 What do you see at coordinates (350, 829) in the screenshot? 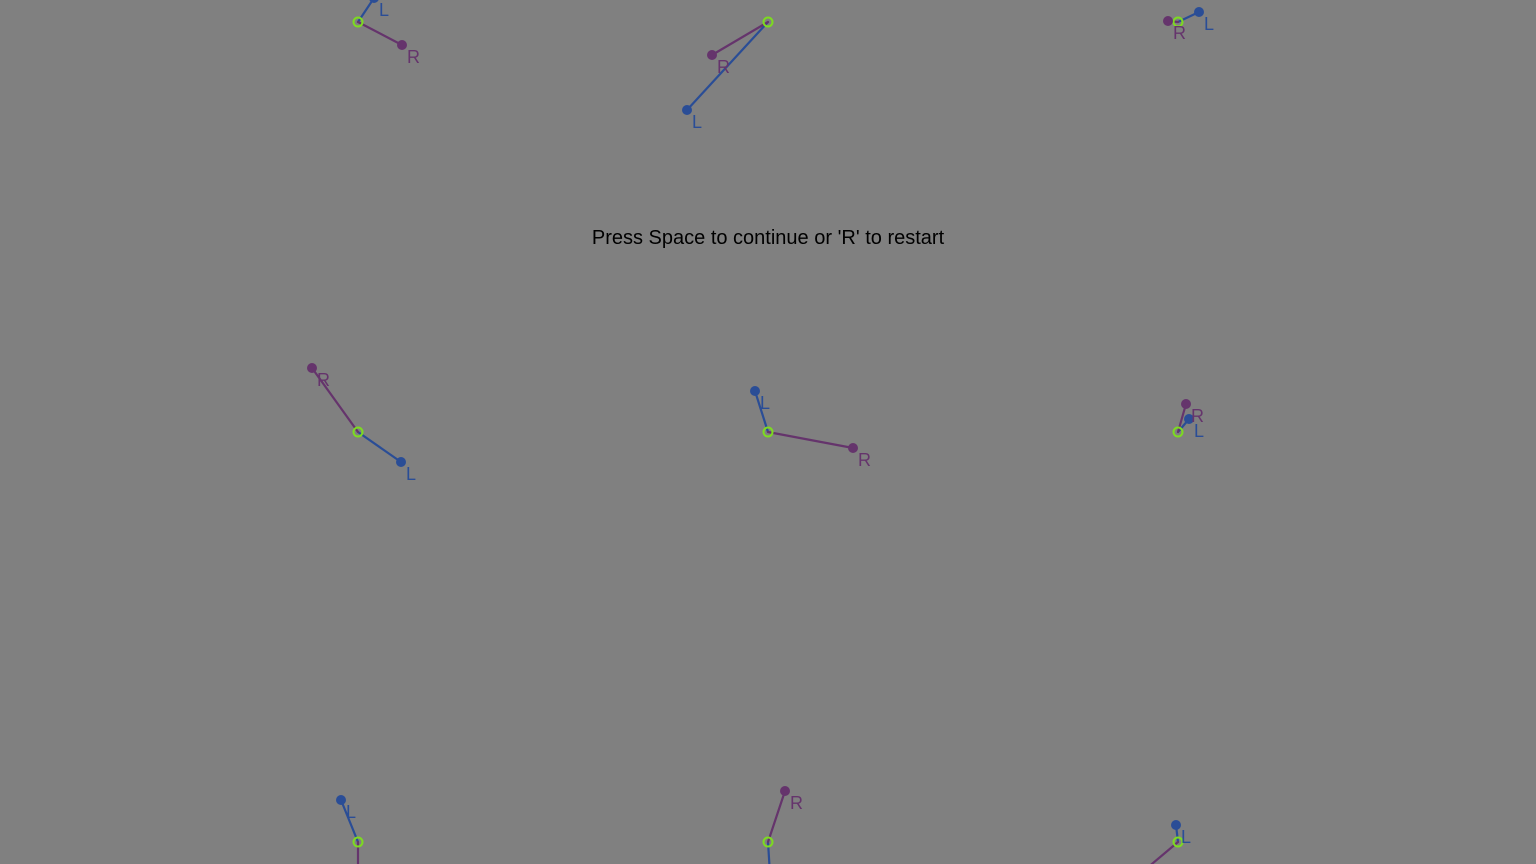
I see `figure-bottom-left: LR` at bounding box center [350, 829].